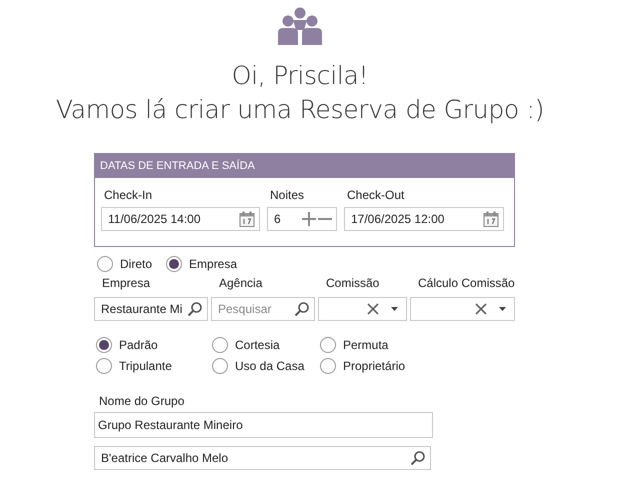 The image size is (624, 499). What do you see at coordinates (128, 195) in the screenshot?
I see `field-label: Check-In` at bounding box center [128, 195].